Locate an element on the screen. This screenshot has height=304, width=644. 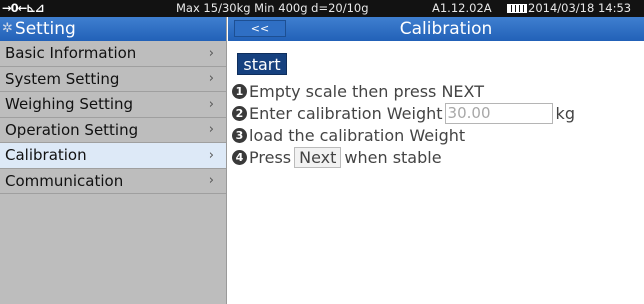
sidebar-item-label: Basic Information is located at coordinates (71, 53).